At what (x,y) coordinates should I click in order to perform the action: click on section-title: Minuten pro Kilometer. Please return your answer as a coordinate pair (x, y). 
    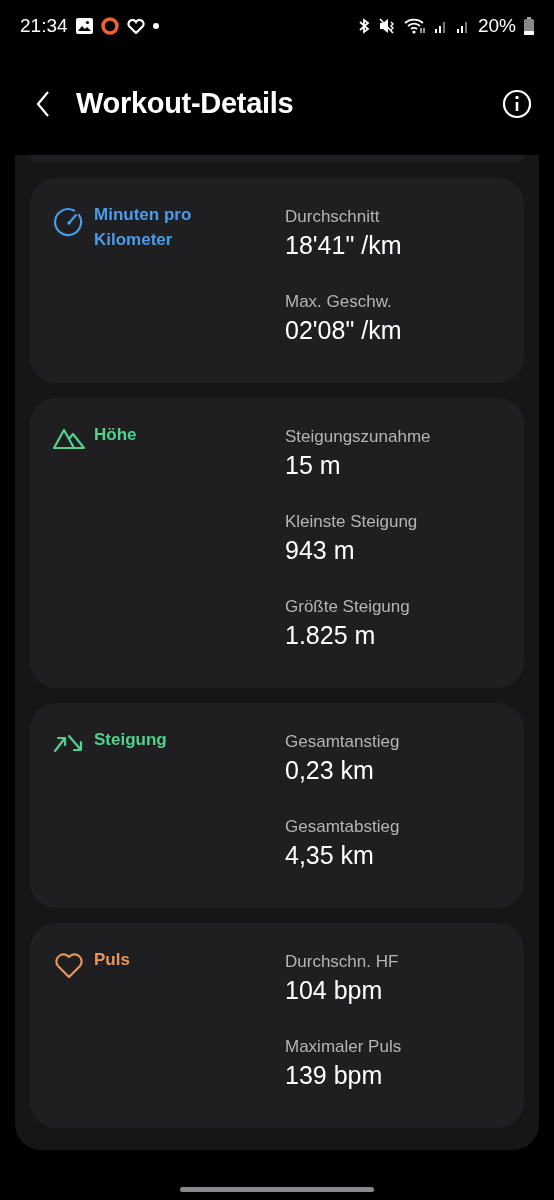
    Looking at the image, I should click on (143, 227).